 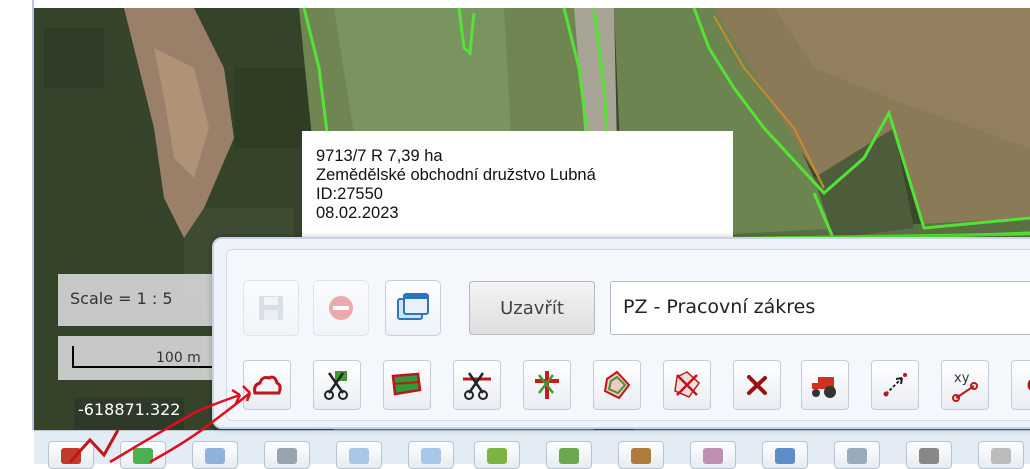 I want to click on zoom-in-icon, so click(x=359, y=455).